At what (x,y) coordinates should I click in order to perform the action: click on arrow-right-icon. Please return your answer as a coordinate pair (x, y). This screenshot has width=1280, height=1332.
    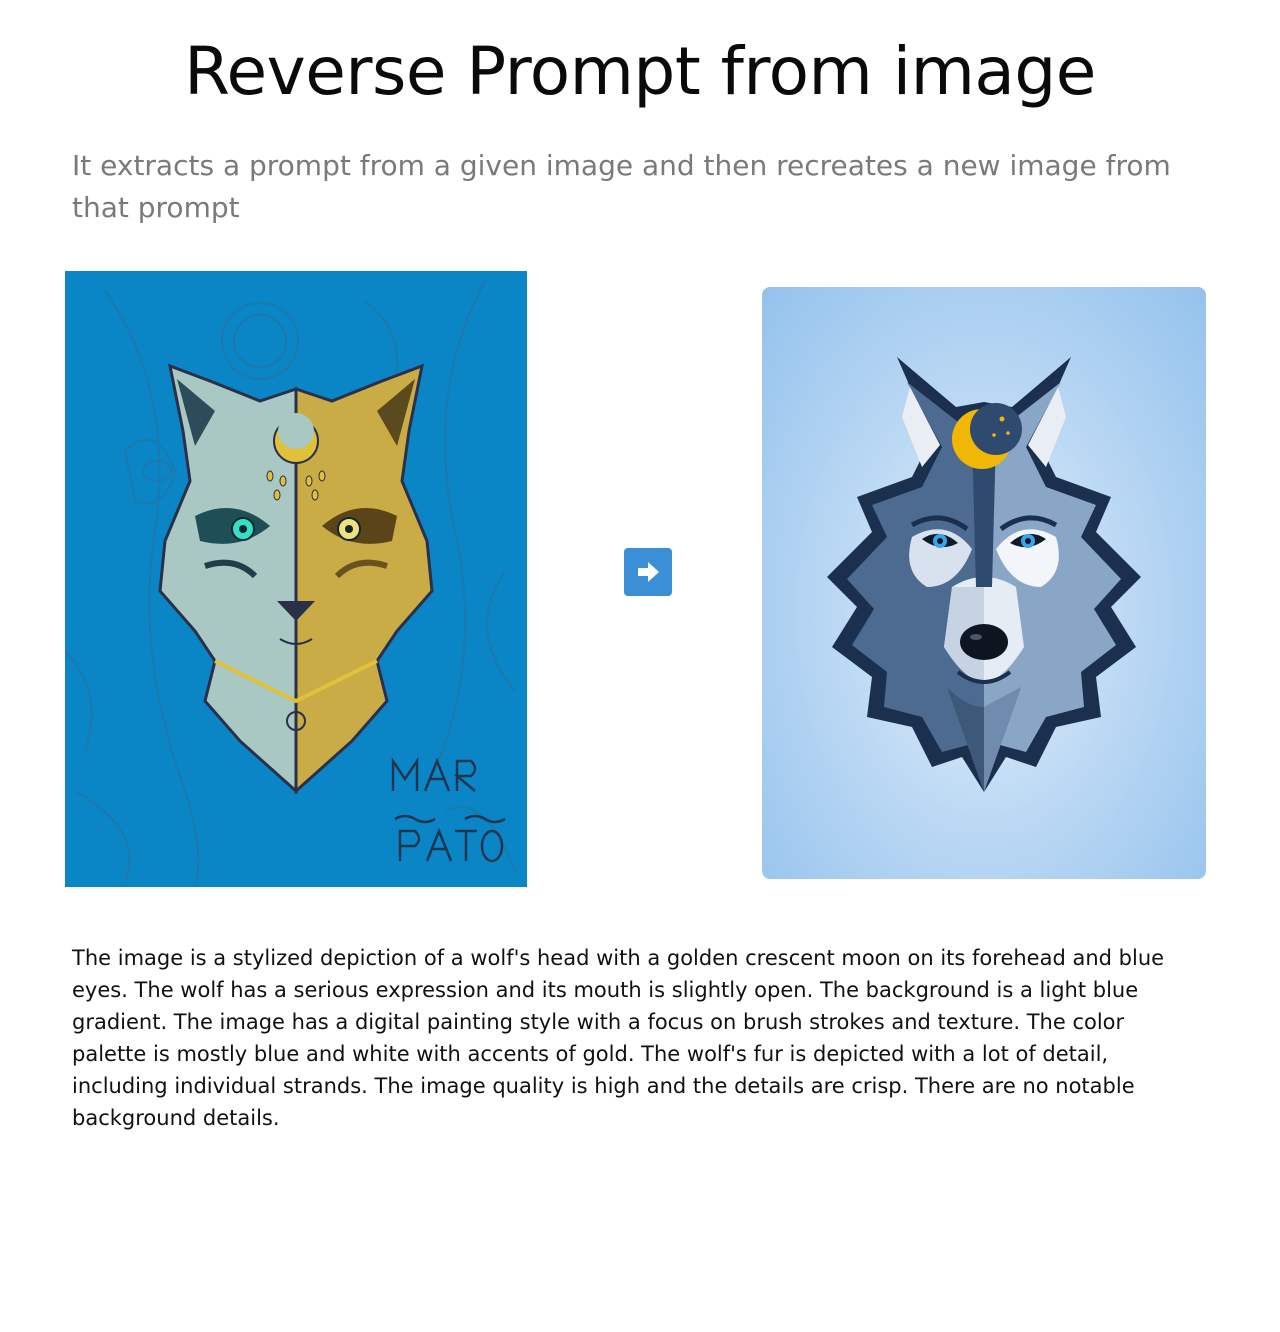
    Looking at the image, I should click on (648, 572).